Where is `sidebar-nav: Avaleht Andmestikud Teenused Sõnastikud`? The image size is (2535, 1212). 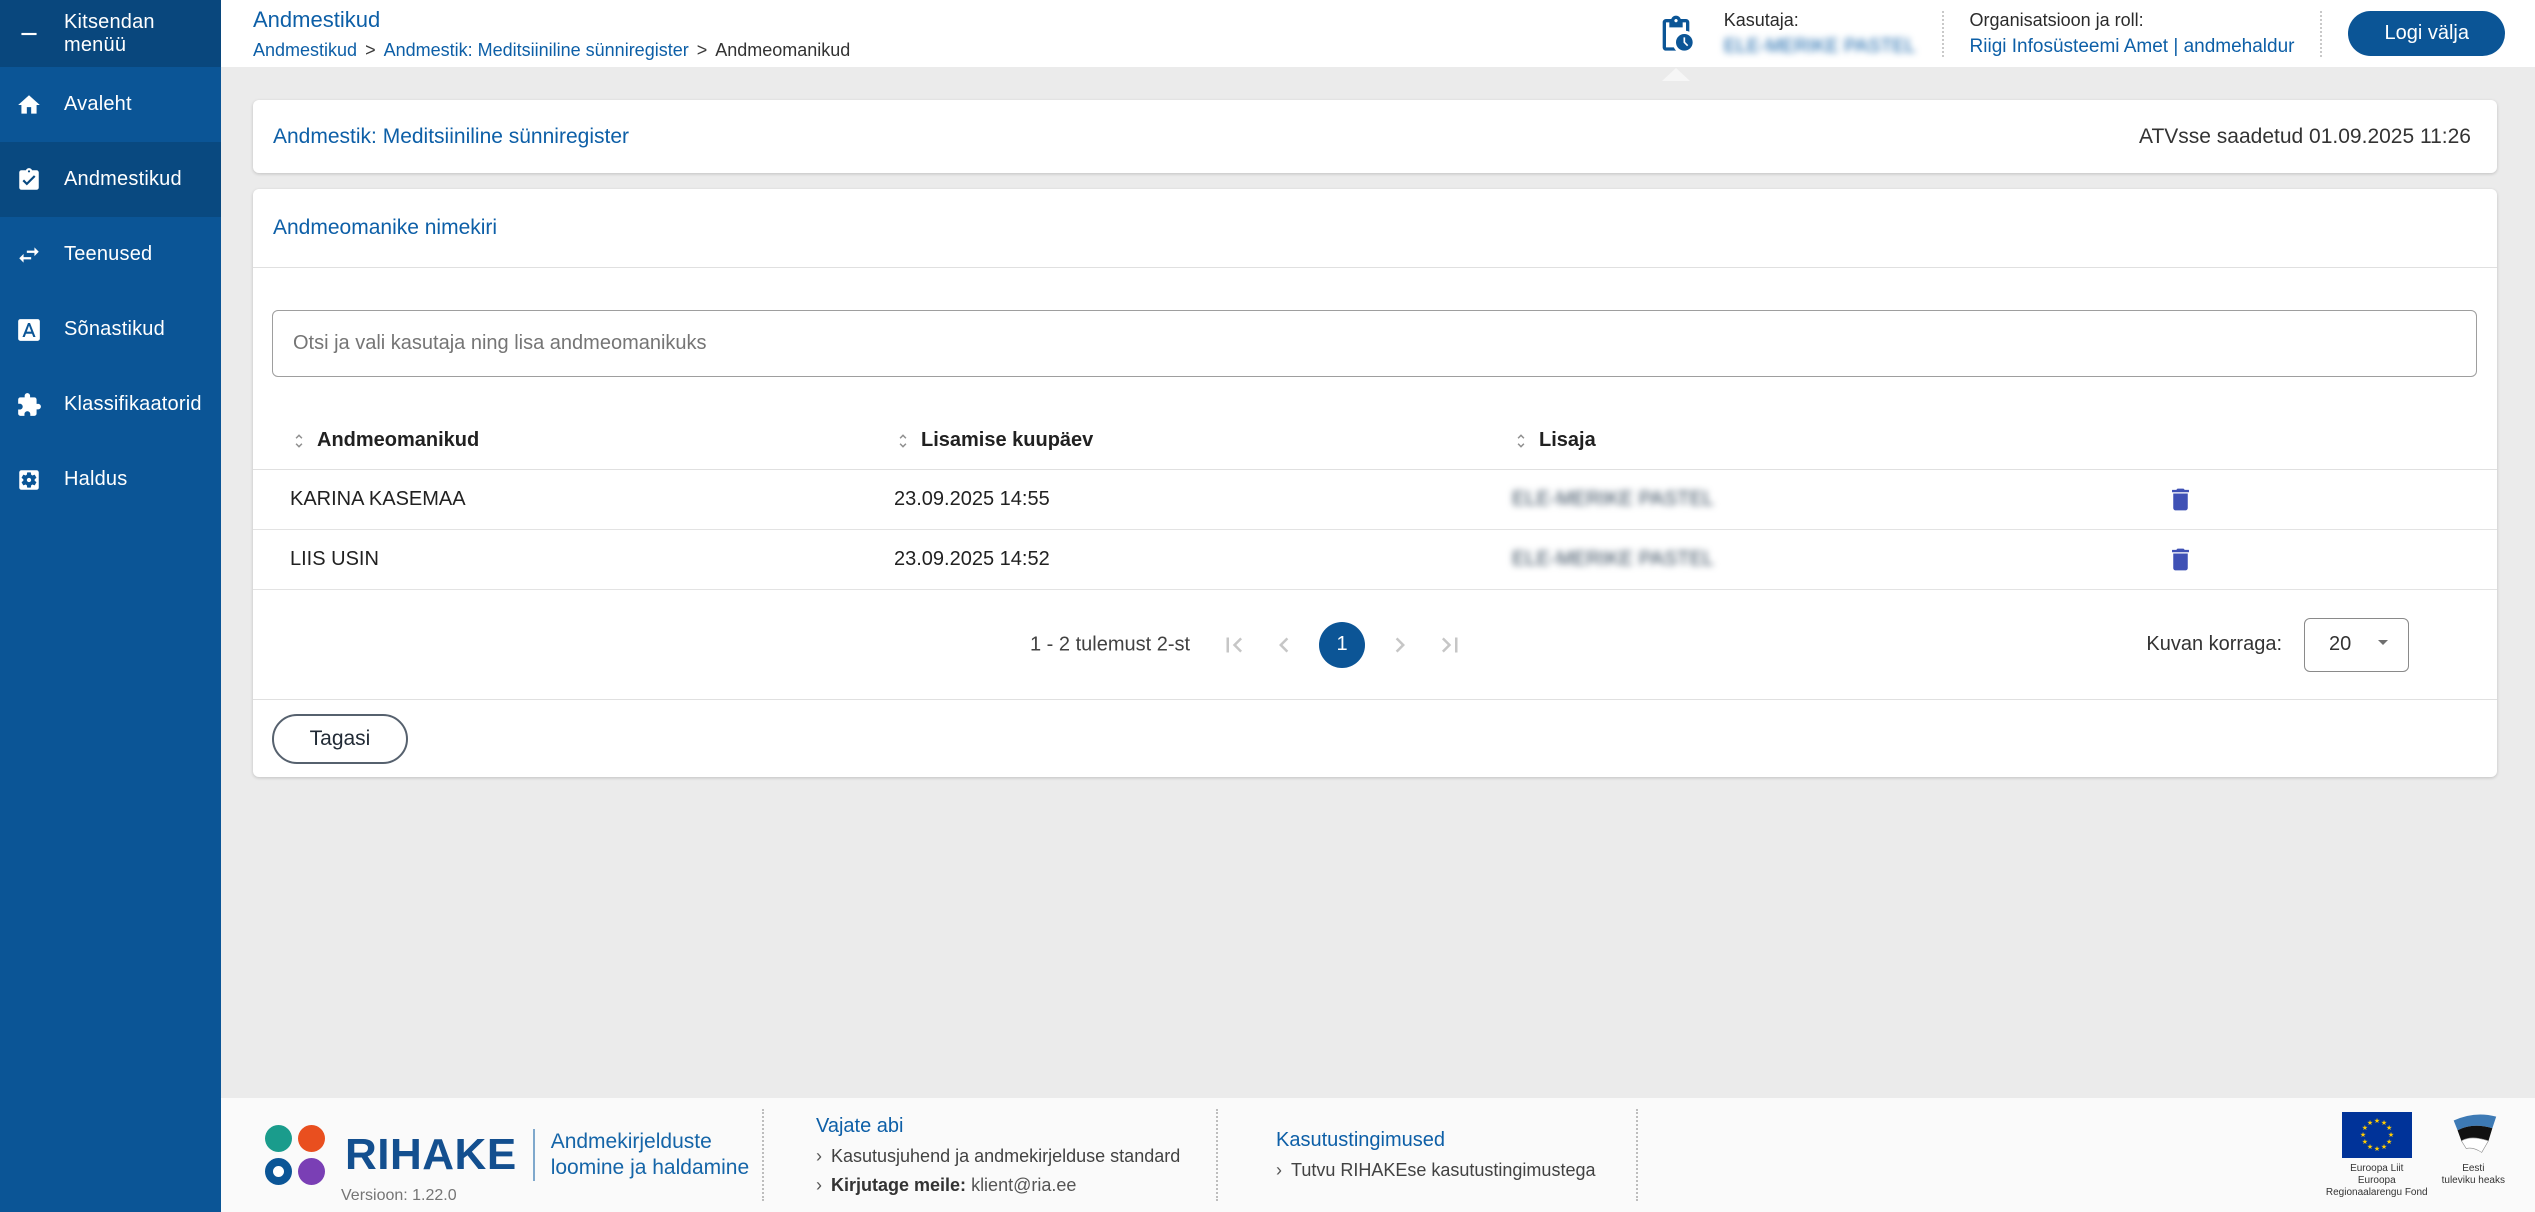 sidebar-nav: Avaleht Andmestikud Teenused Sõnastikud is located at coordinates (110, 292).